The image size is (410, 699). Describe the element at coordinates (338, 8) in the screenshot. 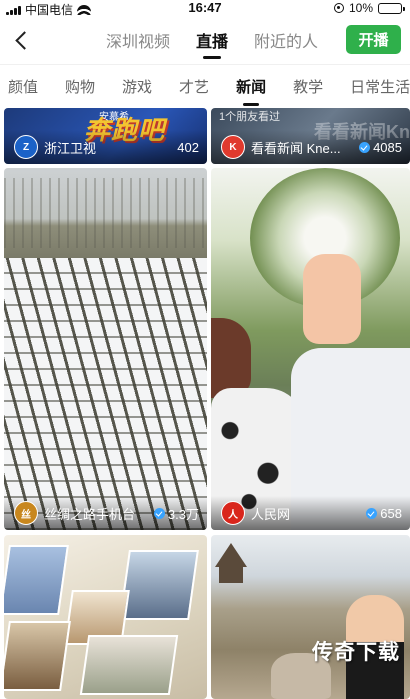

I see `rotation-lock-icon` at that location.